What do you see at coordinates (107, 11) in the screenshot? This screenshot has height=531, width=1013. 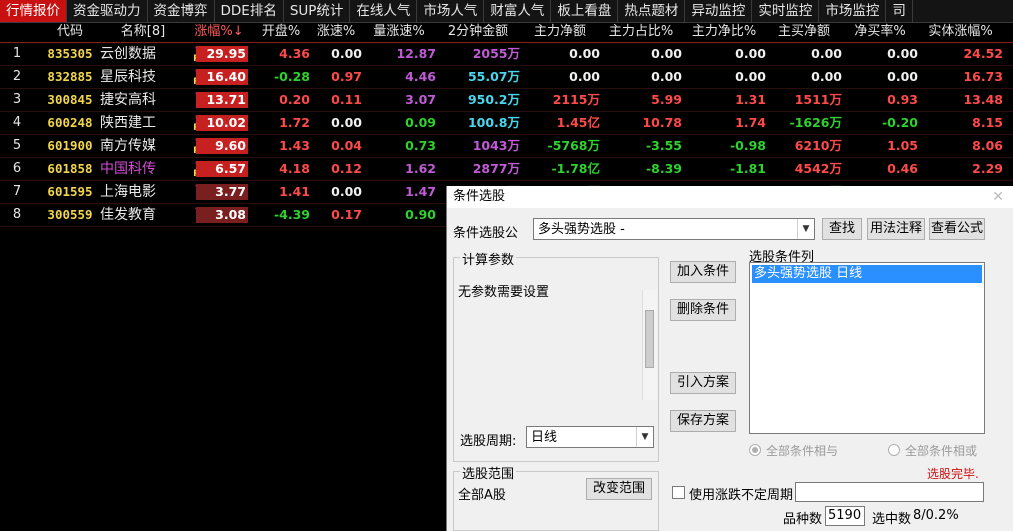 I see `tab-1: 资金驱动力` at bounding box center [107, 11].